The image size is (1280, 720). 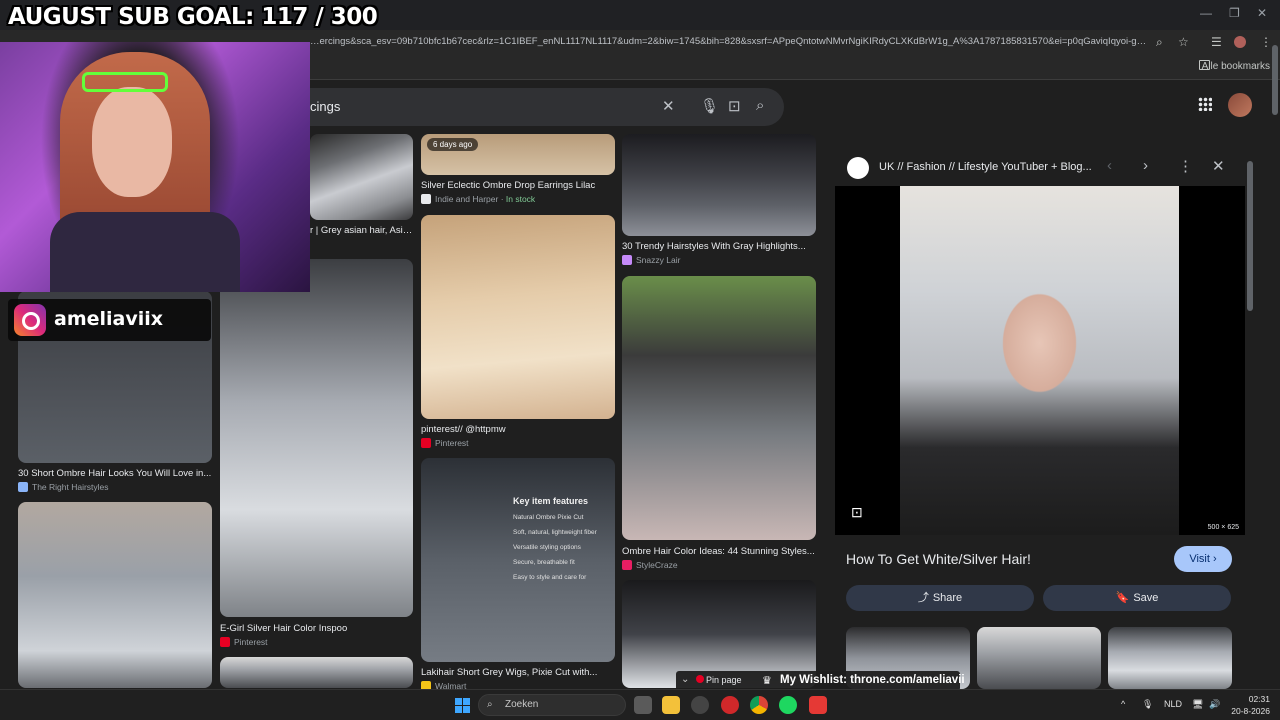 I want to click on chrome-icon, so click(x=759, y=705).